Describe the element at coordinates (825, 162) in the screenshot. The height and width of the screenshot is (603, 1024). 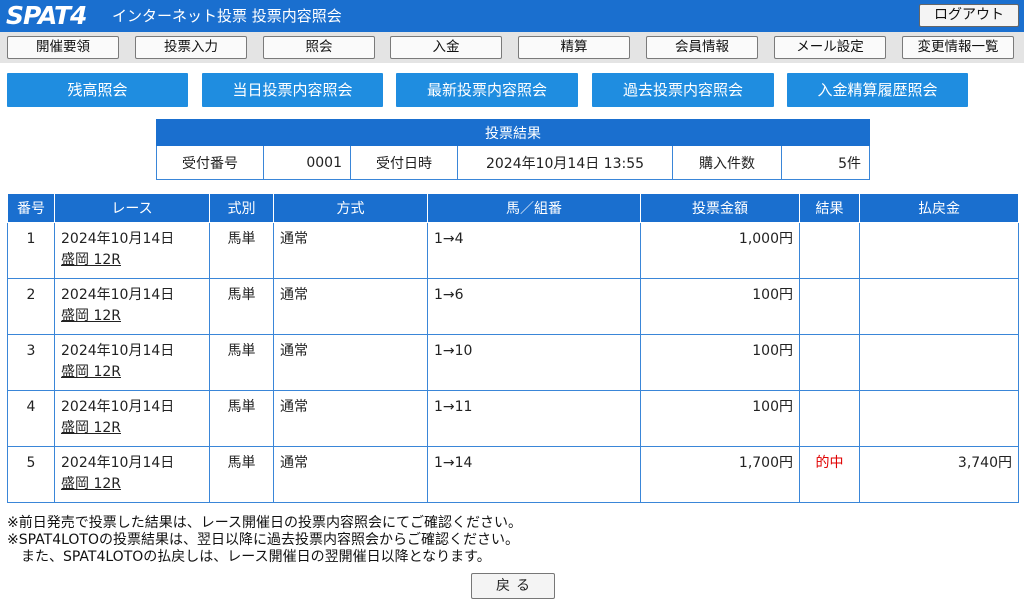
I see `purchase-count-value: 5件` at that location.